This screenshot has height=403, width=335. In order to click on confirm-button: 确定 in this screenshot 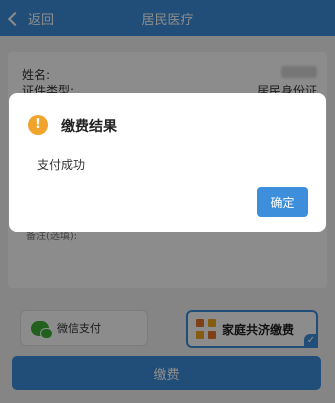, I will do `click(282, 202)`.